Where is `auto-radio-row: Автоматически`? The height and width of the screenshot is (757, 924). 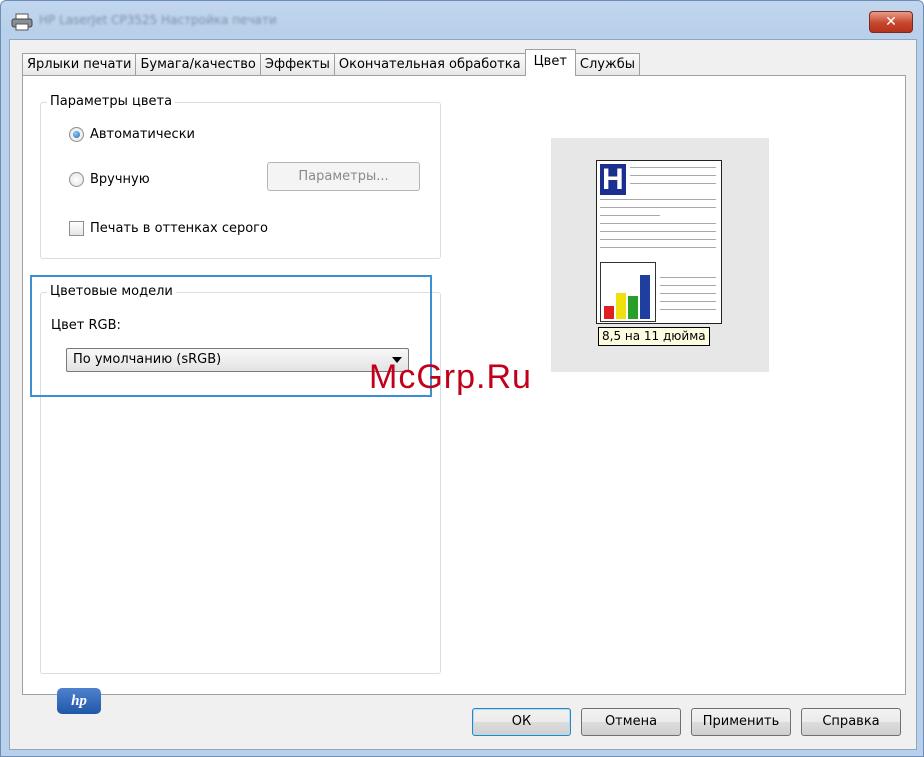
auto-radio-row: Автоматически is located at coordinates (132, 134).